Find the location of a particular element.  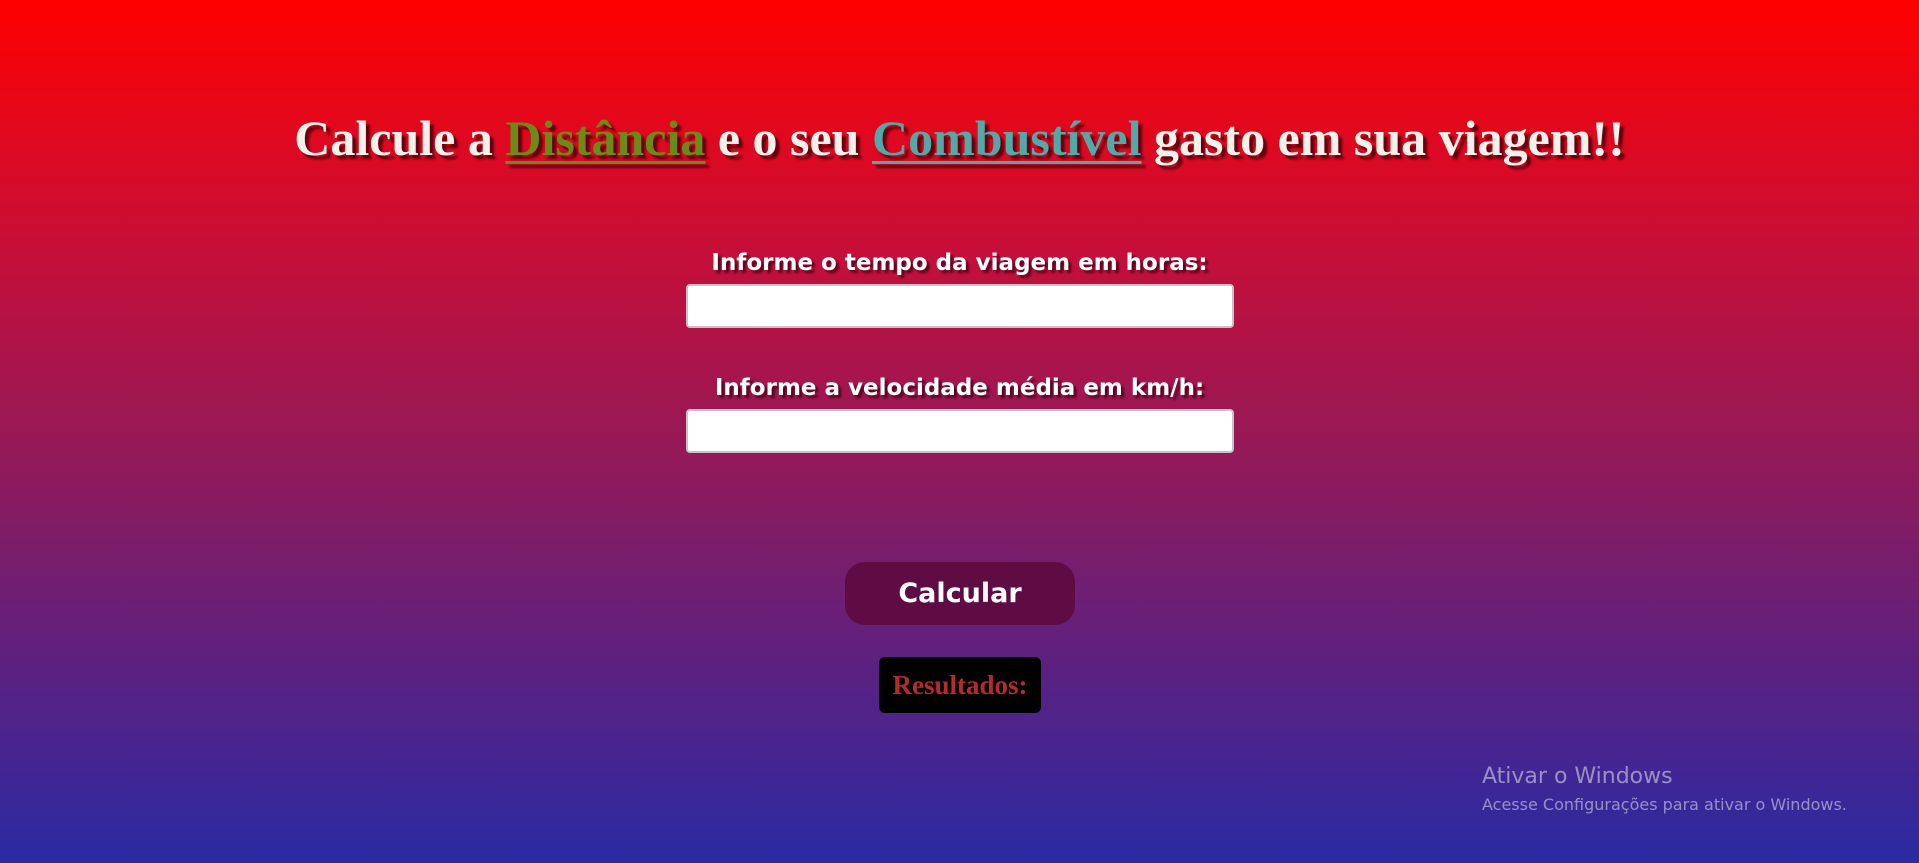

distancia-link: Distância is located at coordinates (605, 138).